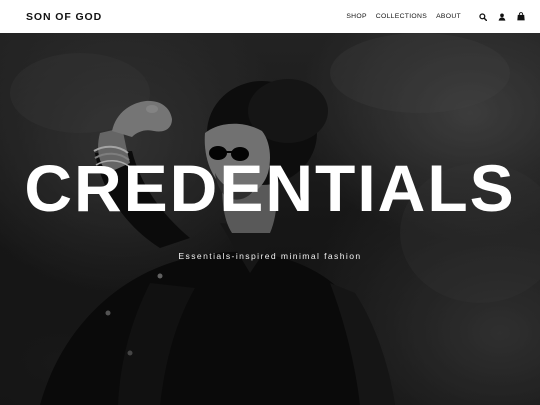 The width and height of the screenshot is (540, 405). What do you see at coordinates (270, 16) in the screenshot?
I see `site-header: SON OF GOD SHOP COLLECTIONS ABOUT` at bounding box center [270, 16].